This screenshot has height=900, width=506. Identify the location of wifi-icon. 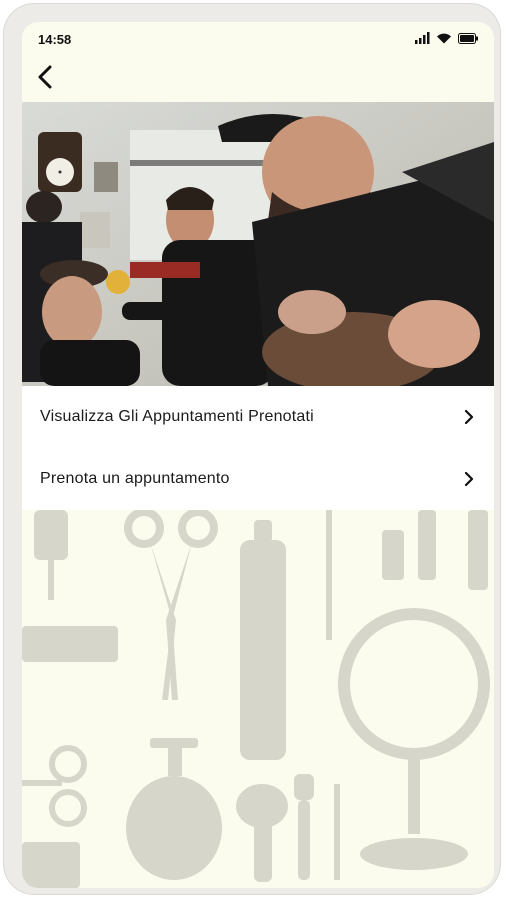
(444, 39).